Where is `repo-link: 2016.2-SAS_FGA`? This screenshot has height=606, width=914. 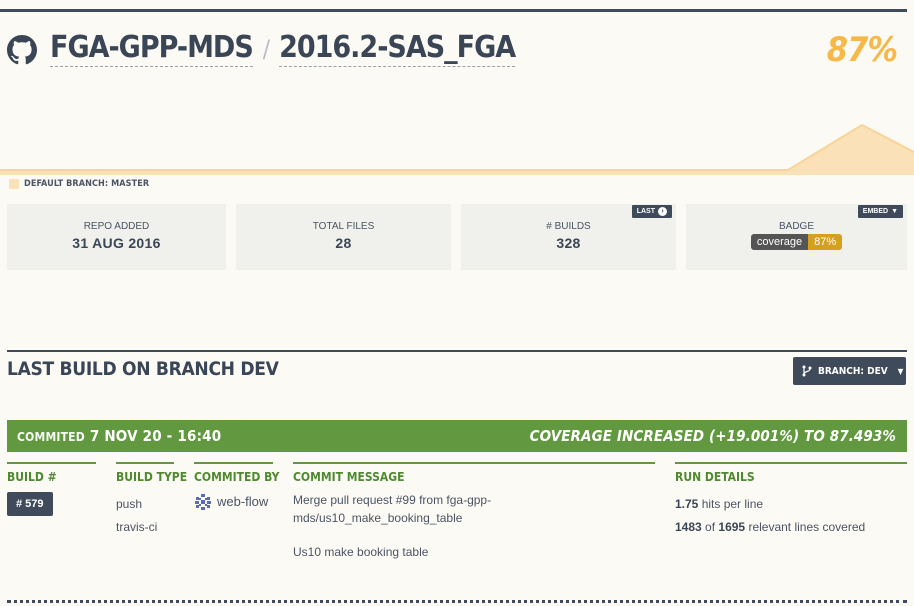 repo-link: 2016.2-SAS_FGA is located at coordinates (397, 48).